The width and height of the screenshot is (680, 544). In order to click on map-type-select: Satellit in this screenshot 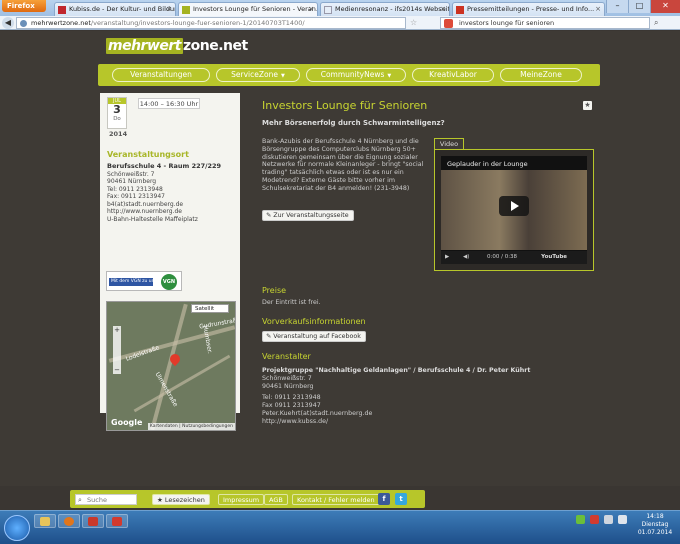, I will do `click(210, 308)`.